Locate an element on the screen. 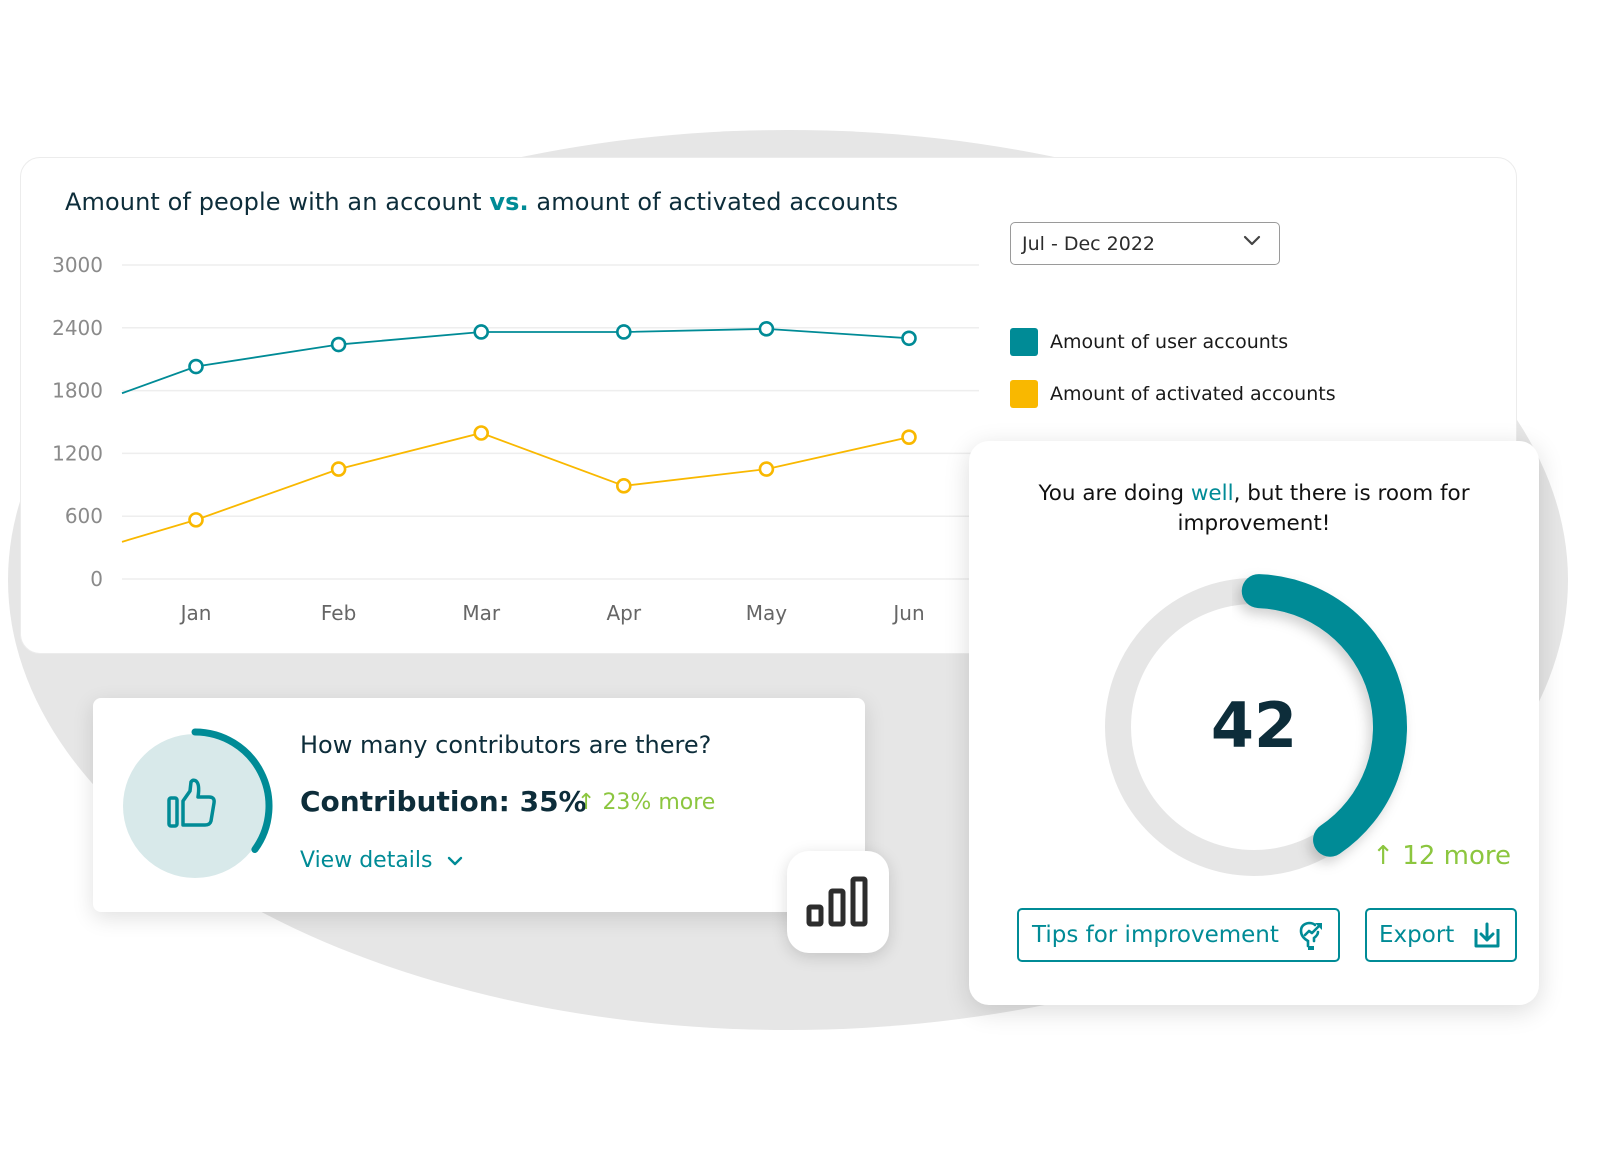 Image resolution: width=1600 pixels, height=1152 pixels. x-tick-label: Jan is located at coordinates (195, 613).